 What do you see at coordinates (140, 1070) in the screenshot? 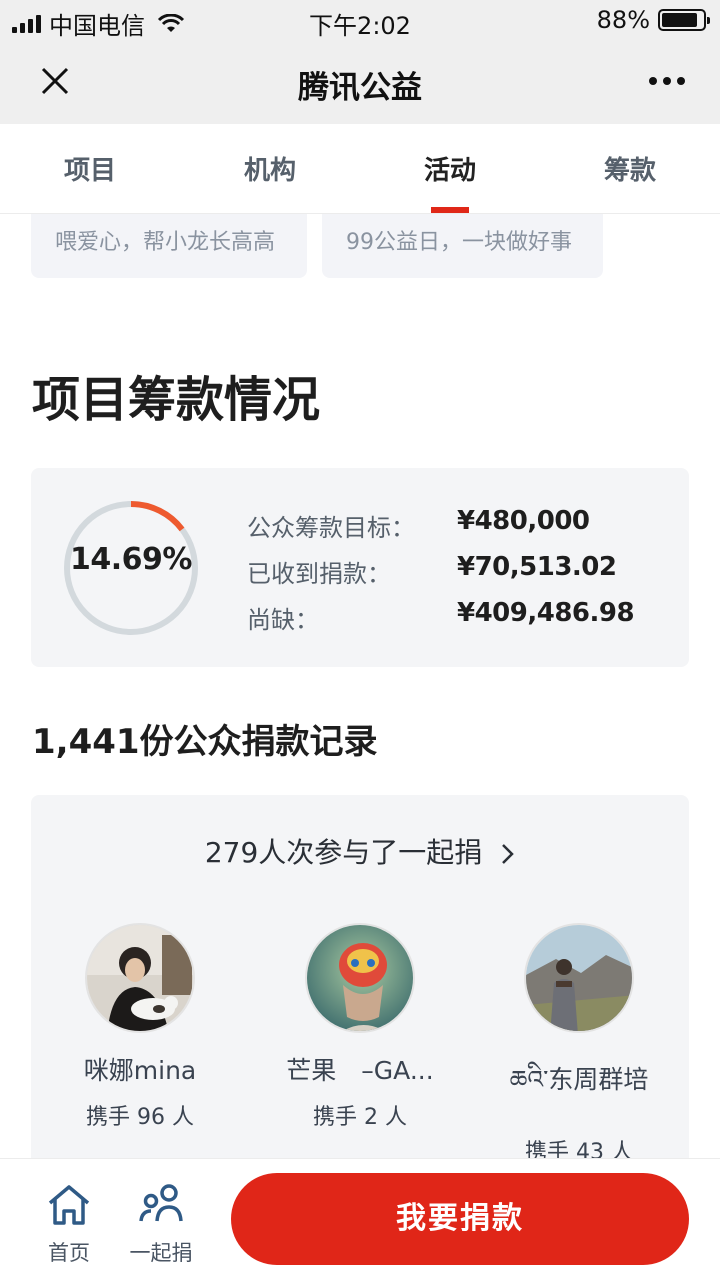
I see `donor-name: 咪娜mina` at bounding box center [140, 1070].